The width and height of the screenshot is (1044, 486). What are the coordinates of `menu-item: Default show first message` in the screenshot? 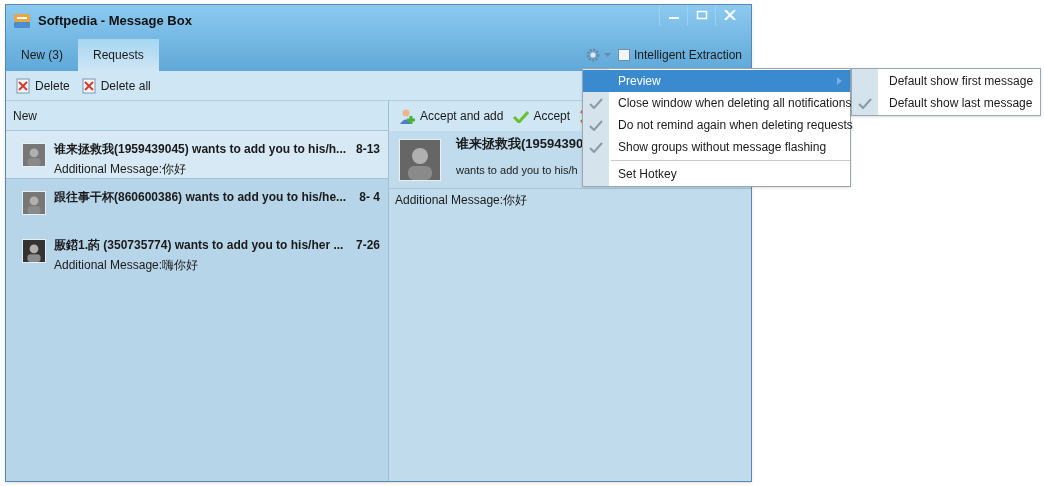 It's located at (946, 81).